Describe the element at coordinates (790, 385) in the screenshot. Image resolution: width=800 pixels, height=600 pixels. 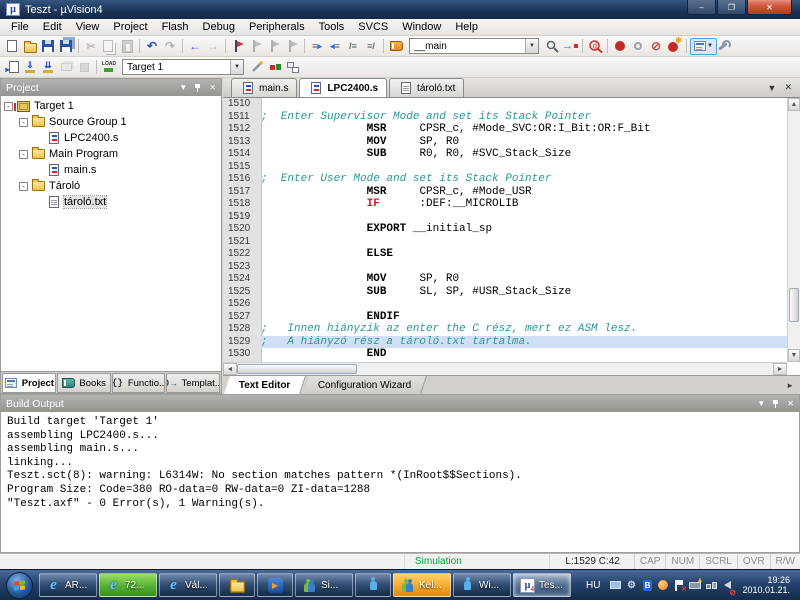
I see `tab-scroll-right-icon: ►` at that location.